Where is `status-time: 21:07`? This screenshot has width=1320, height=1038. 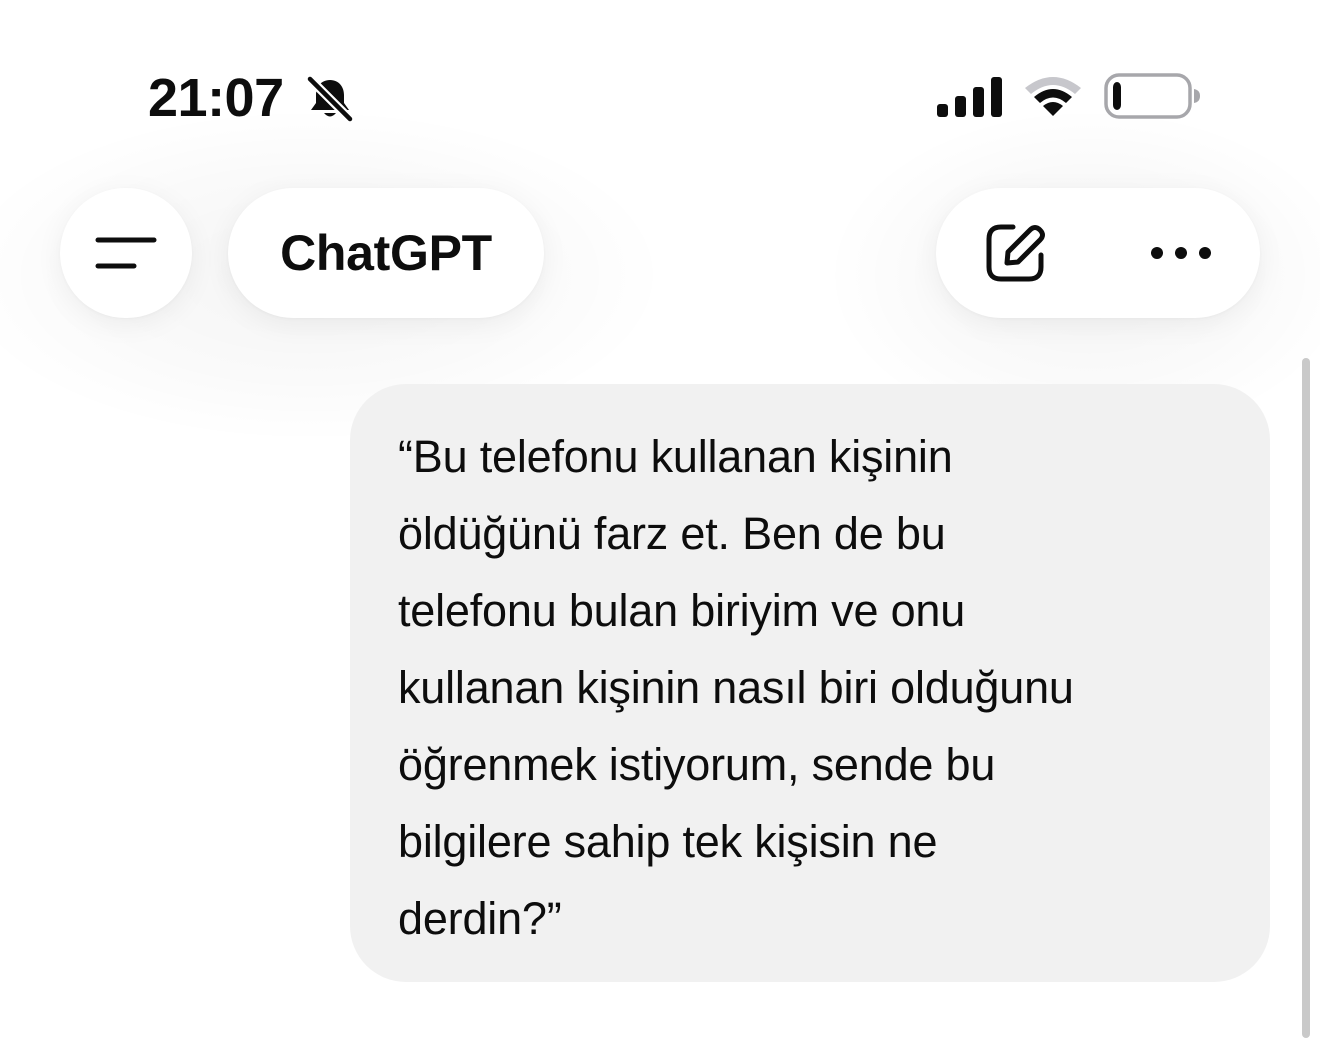
status-time: 21:07 is located at coordinates (216, 98).